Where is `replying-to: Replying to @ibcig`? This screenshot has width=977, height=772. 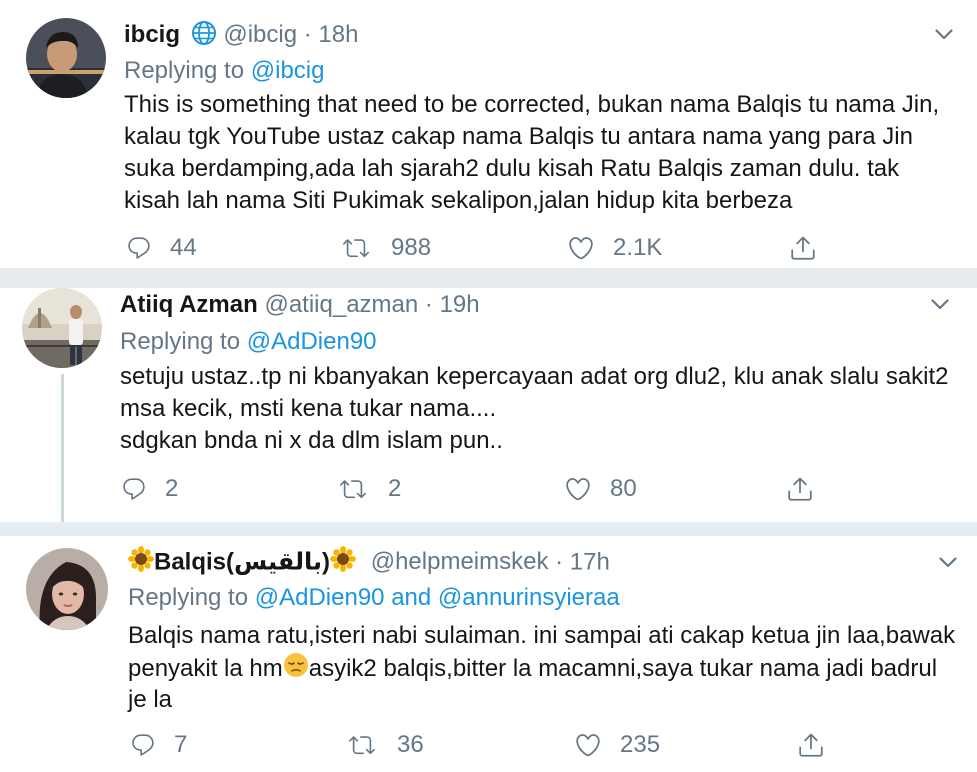
replying-to: Replying to @ibcig is located at coordinates (224, 71).